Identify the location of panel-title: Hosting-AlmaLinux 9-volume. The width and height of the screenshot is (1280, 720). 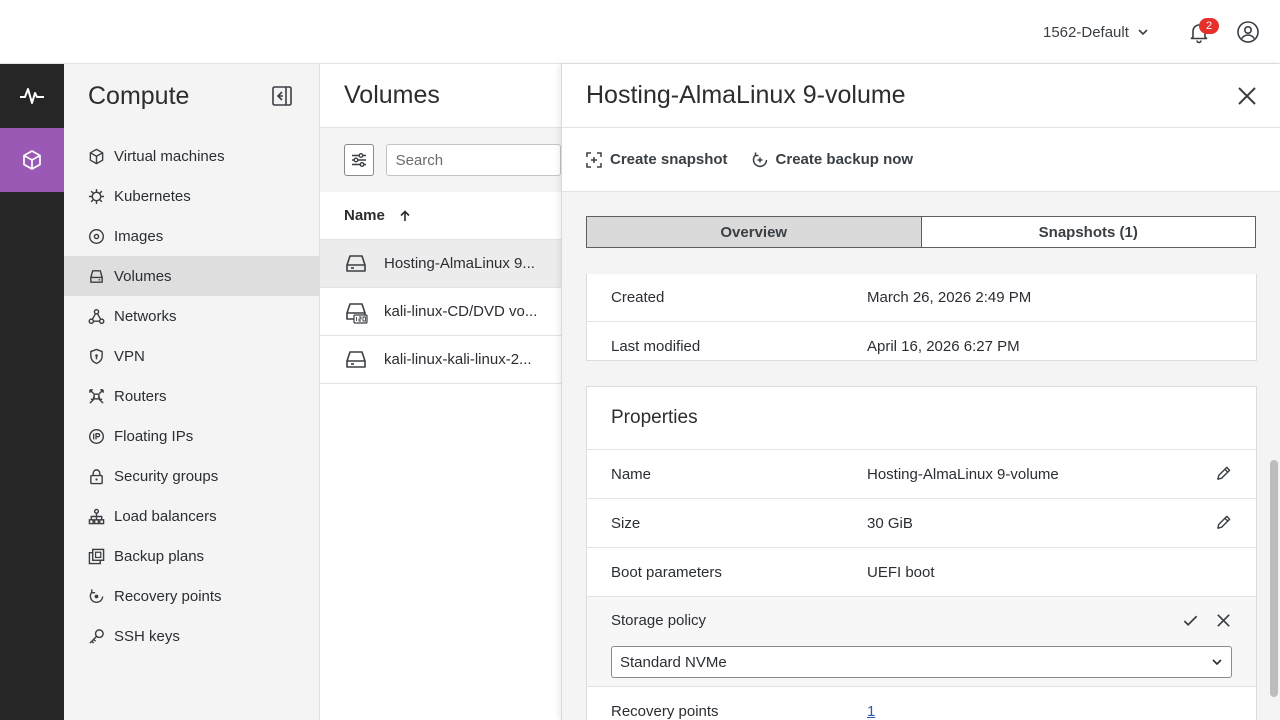
(746, 95).